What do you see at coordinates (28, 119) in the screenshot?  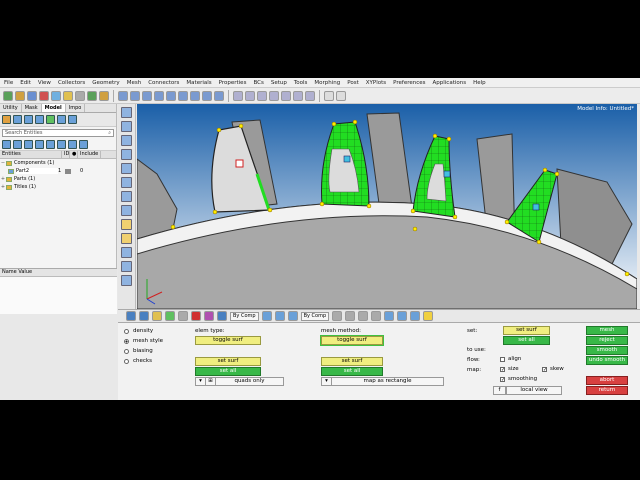 I see `material-icon` at bounding box center [28, 119].